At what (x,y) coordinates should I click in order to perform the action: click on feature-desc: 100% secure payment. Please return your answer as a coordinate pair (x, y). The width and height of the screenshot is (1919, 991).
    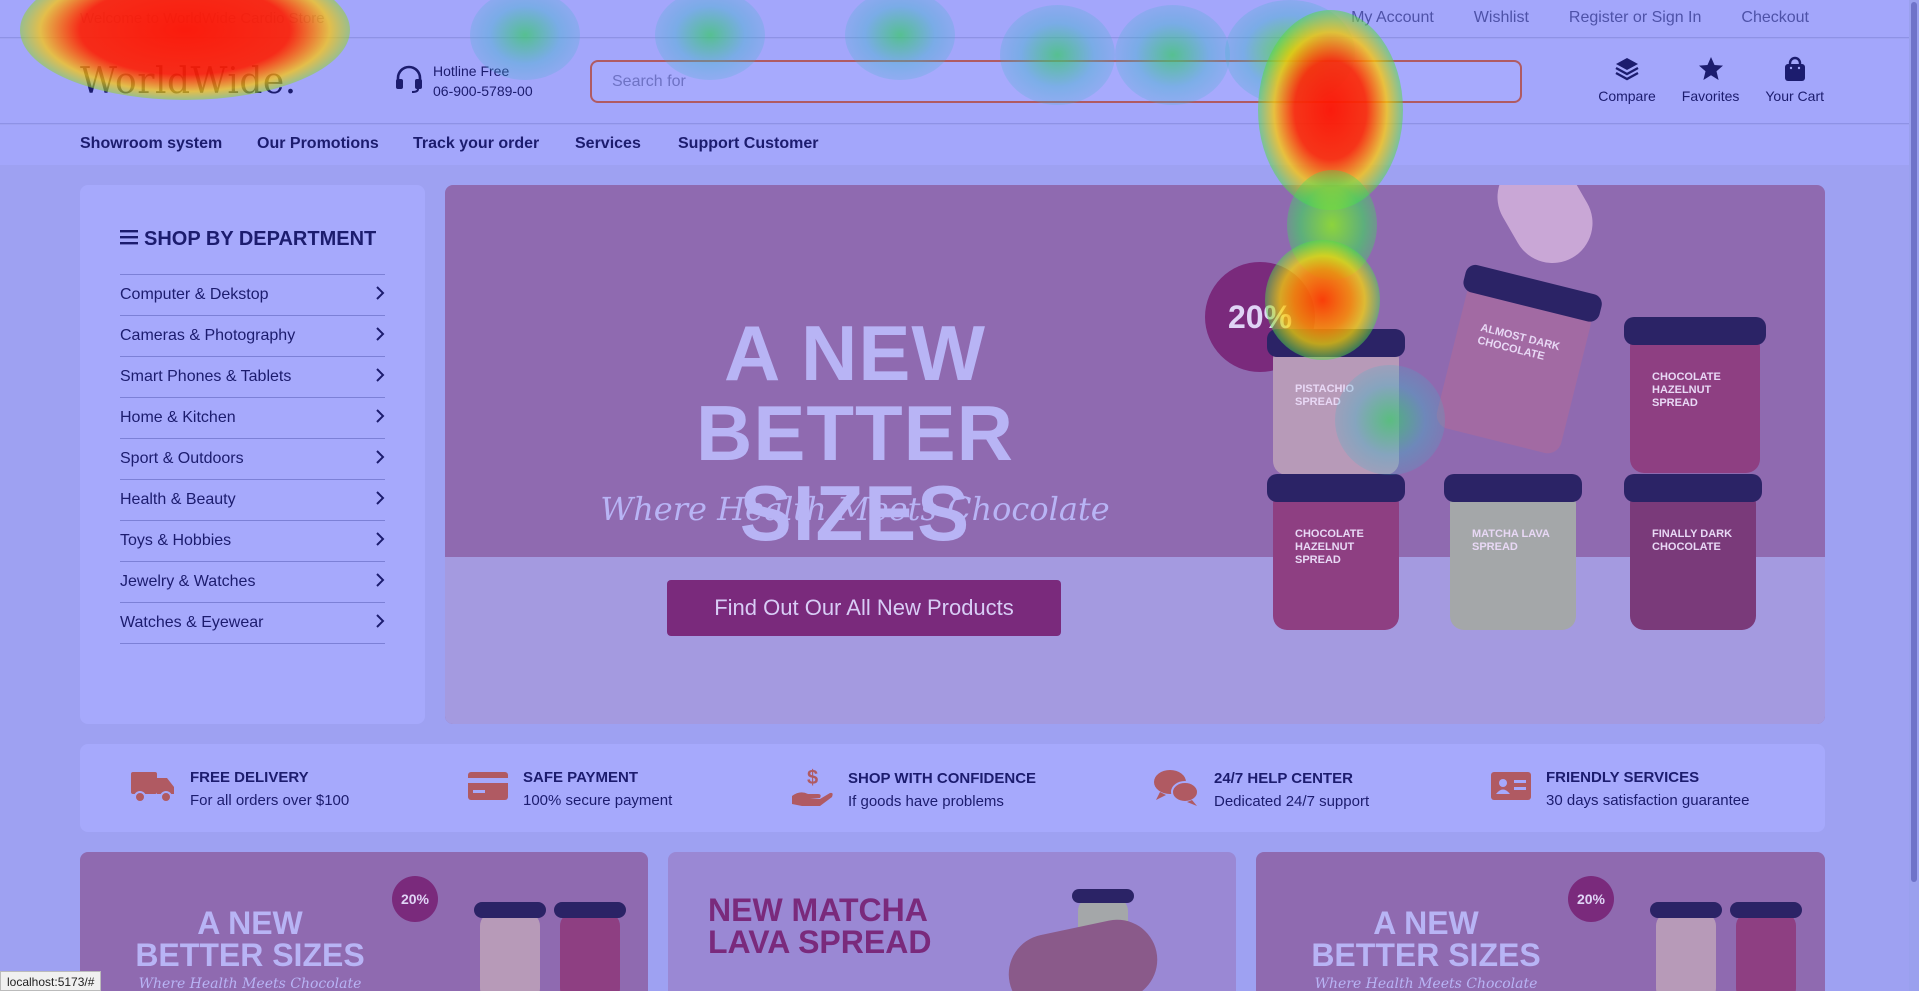
    Looking at the image, I should click on (598, 800).